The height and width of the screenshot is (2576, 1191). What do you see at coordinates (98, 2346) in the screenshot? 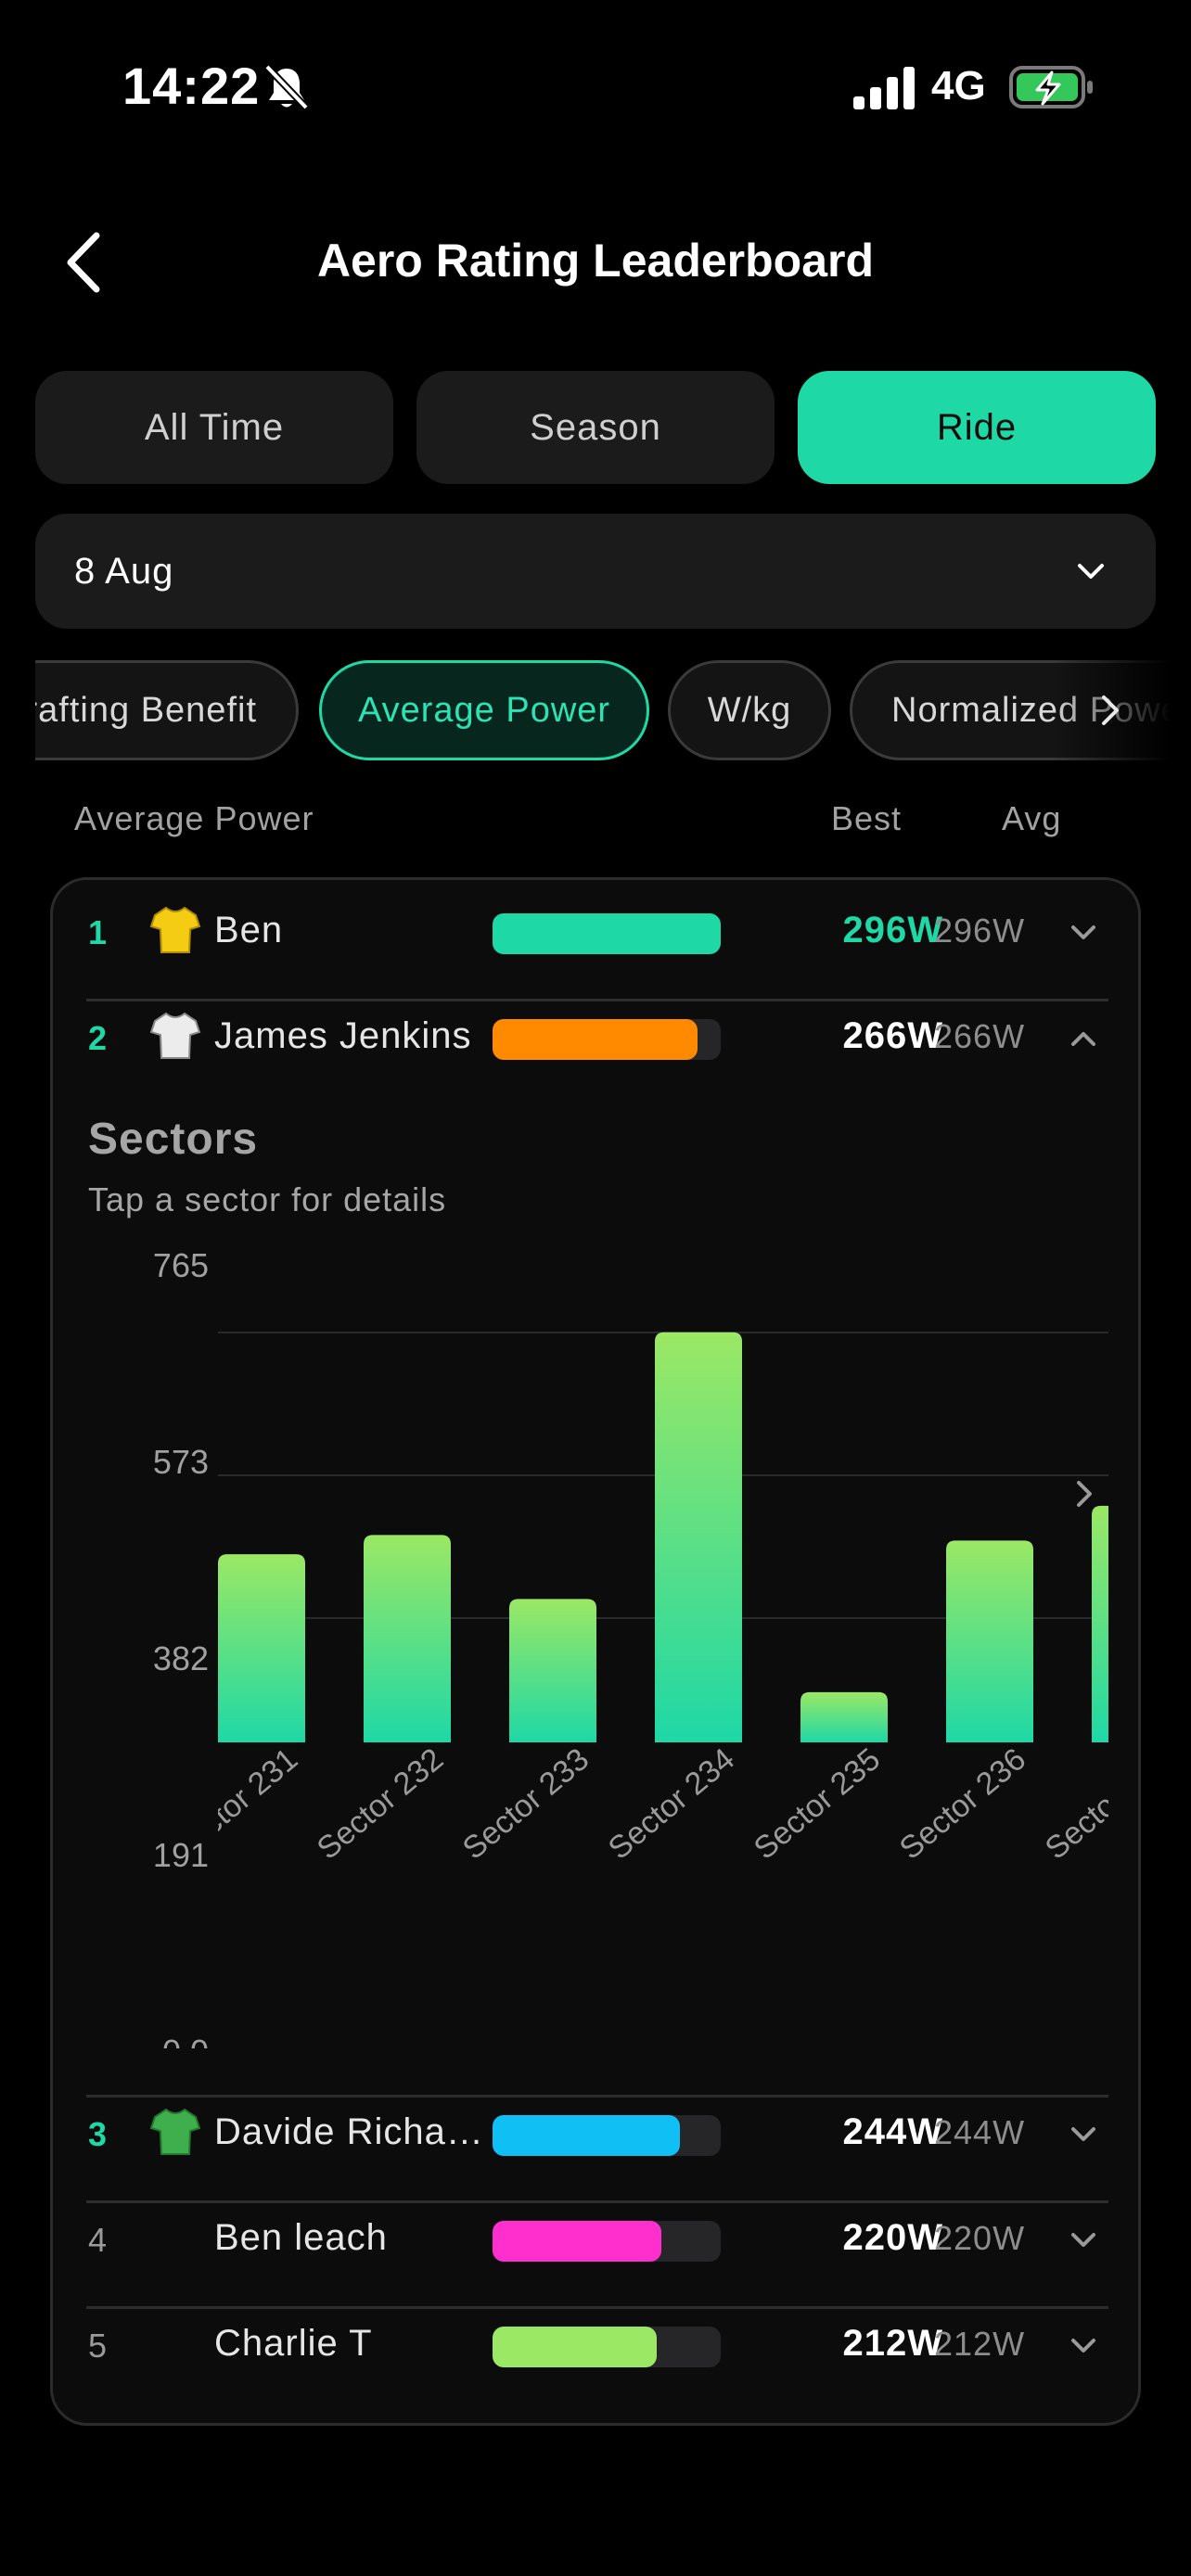
I see `rider-rank: 5` at bounding box center [98, 2346].